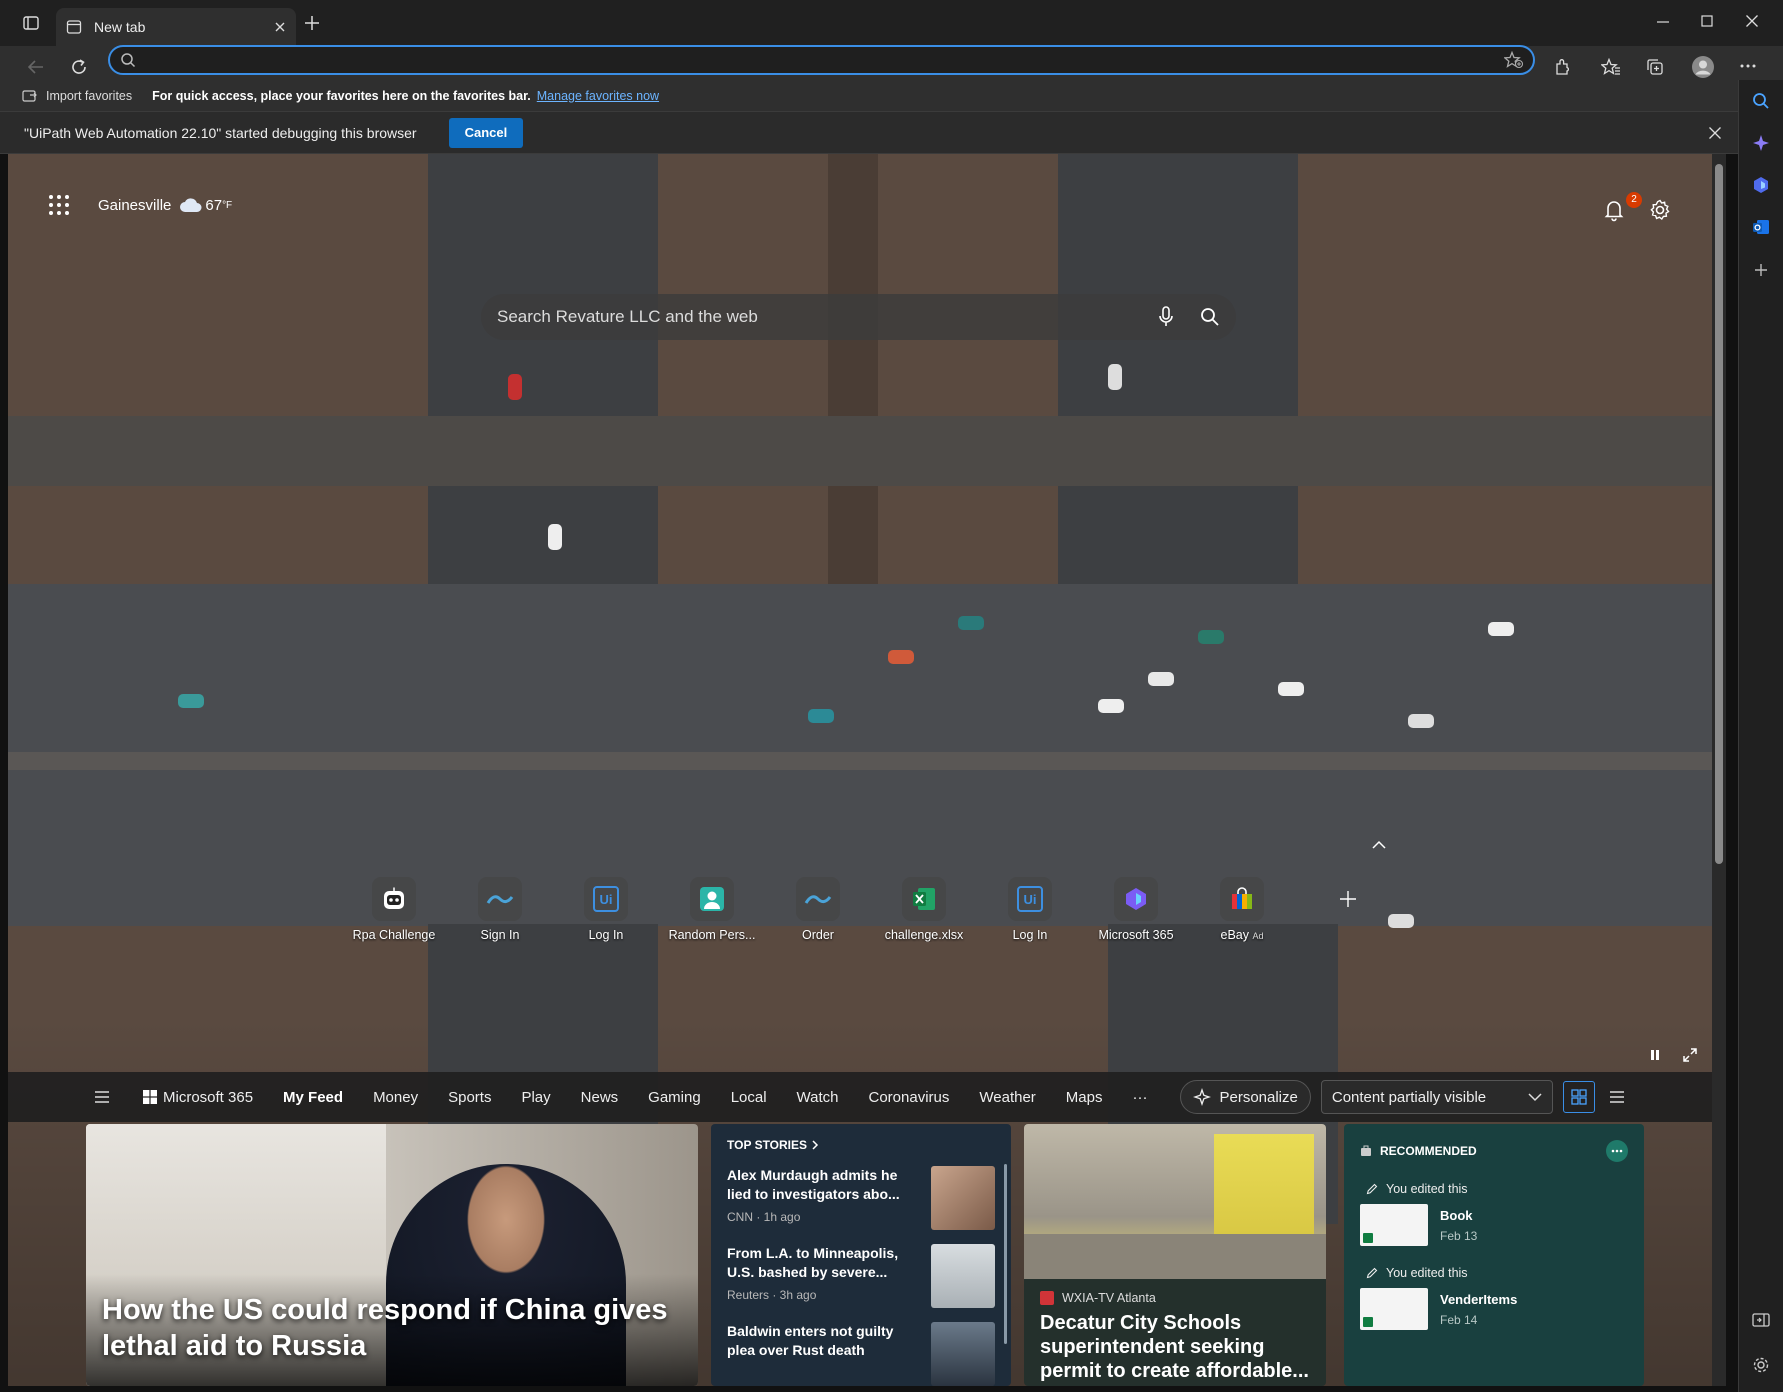 This screenshot has height=1392, width=1783. Describe the element at coordinates (135, 205) in the screenshot. I see `location-label: Gainesville` at that location.